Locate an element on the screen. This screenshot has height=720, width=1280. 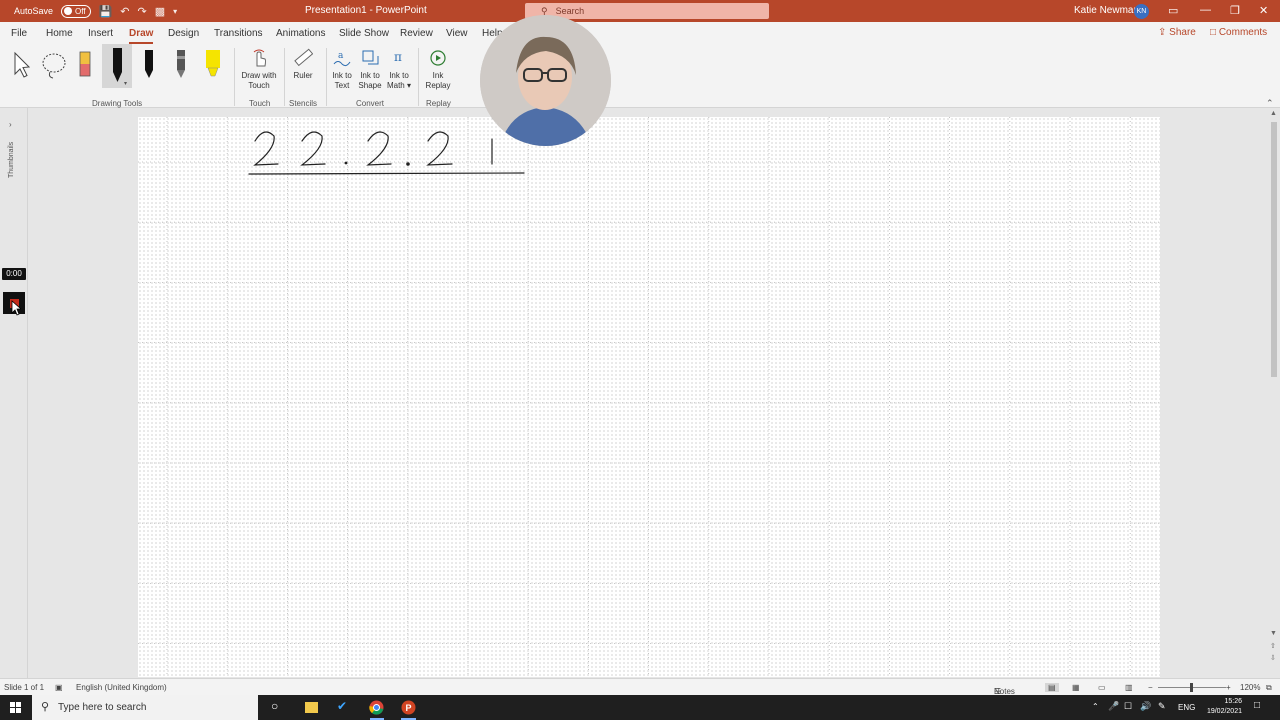
show-hidden-icons: ⌃ is located at coordinates (1095, 706).